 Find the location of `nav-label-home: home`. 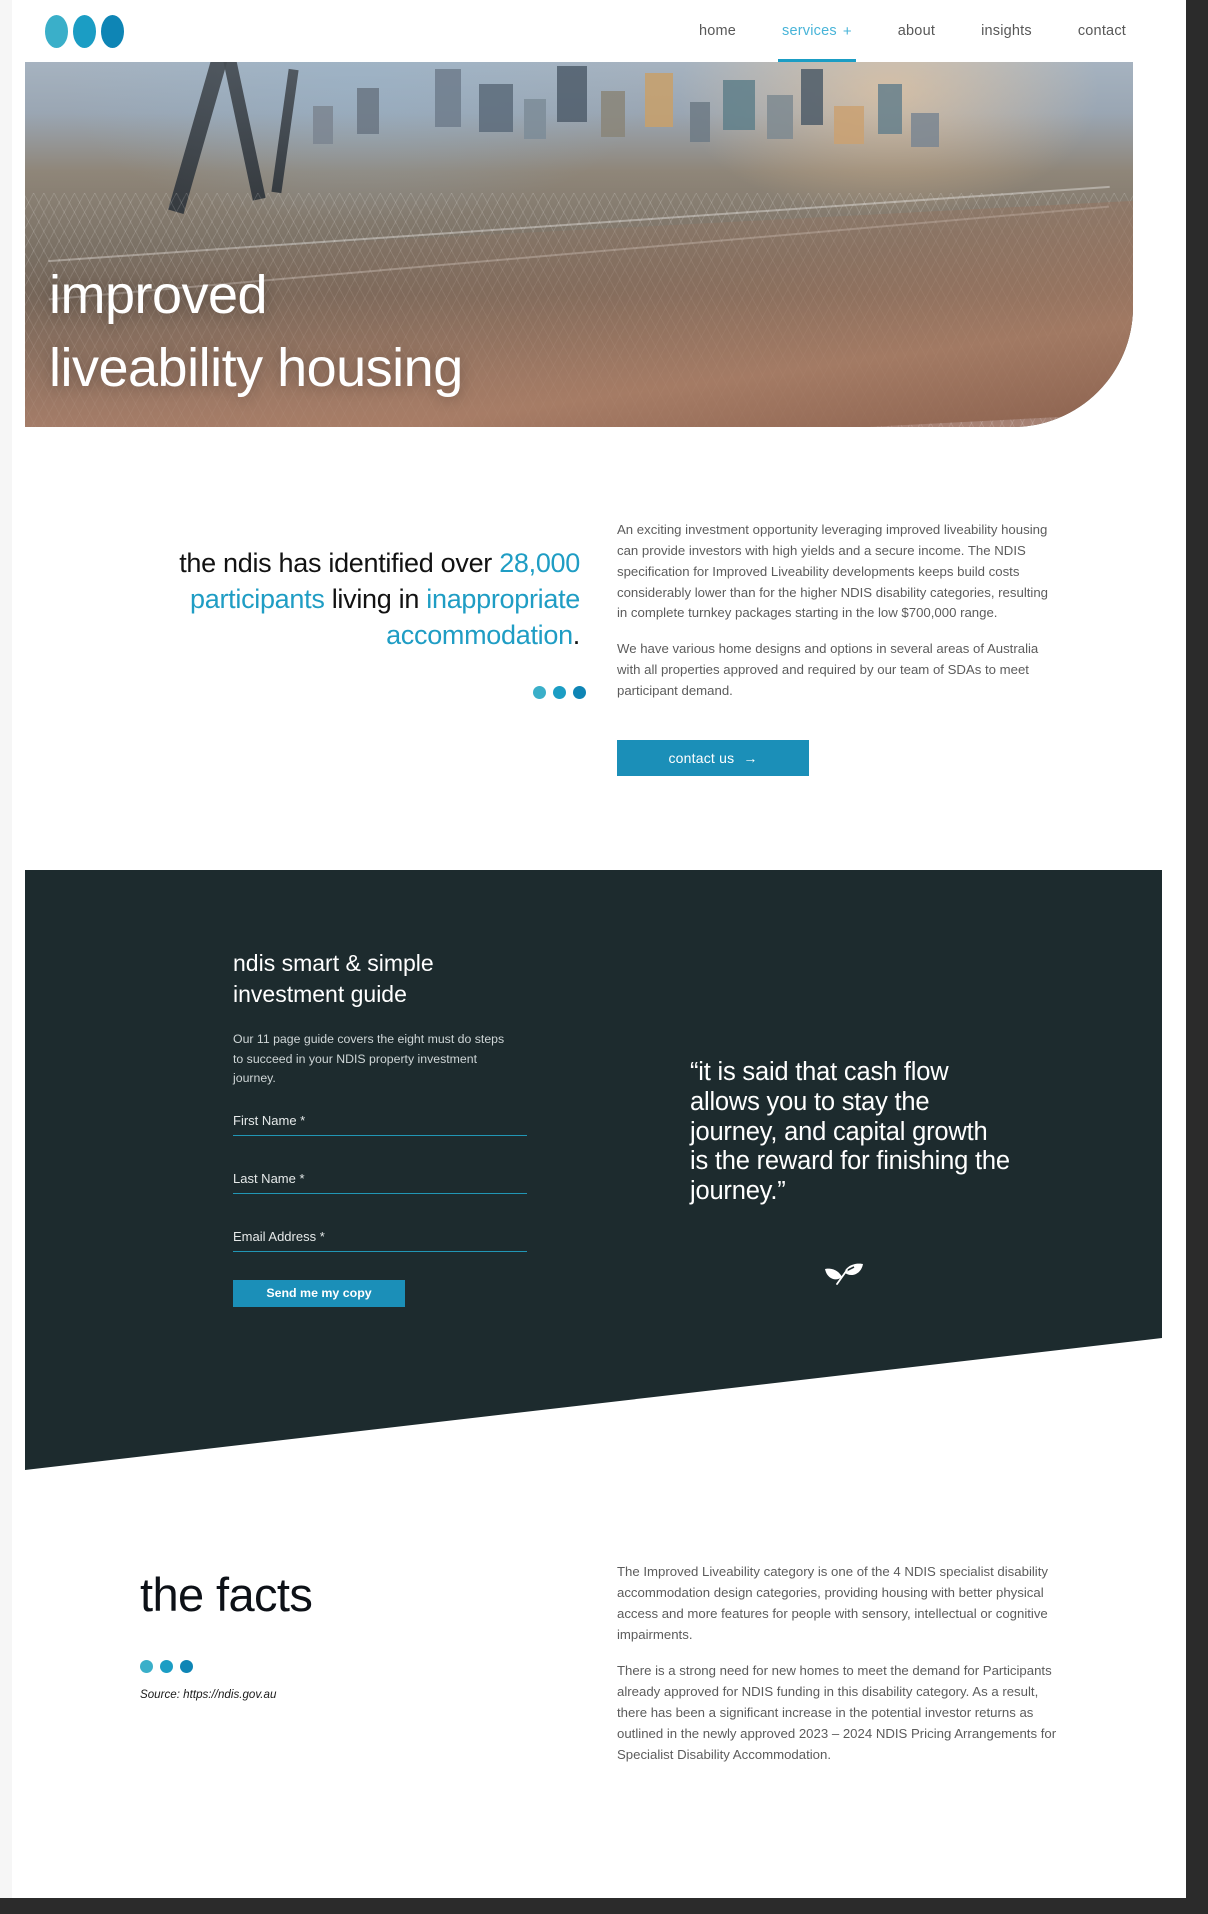

nav-label-home: home is located at coordinates (717, 31).